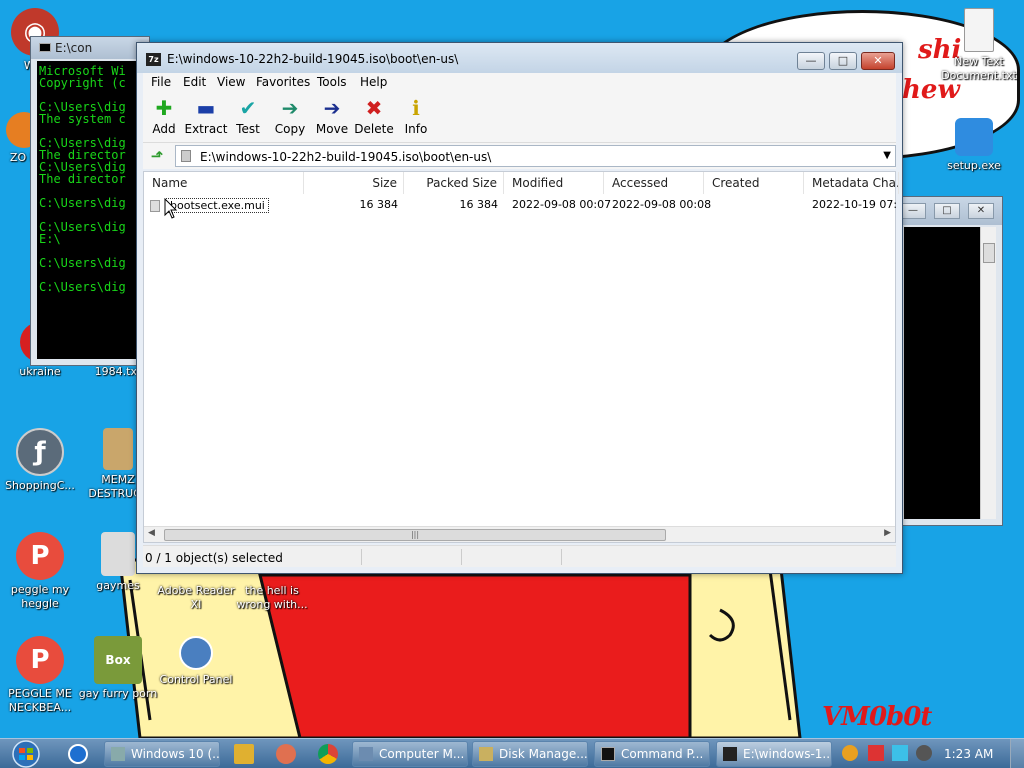 The width and height of the screenshot is (1024, 768). What do you see at coordinates (415, 535) in the screenshot?
I see `scrollbar-thumb: |||` at bounding box center [415, 535].